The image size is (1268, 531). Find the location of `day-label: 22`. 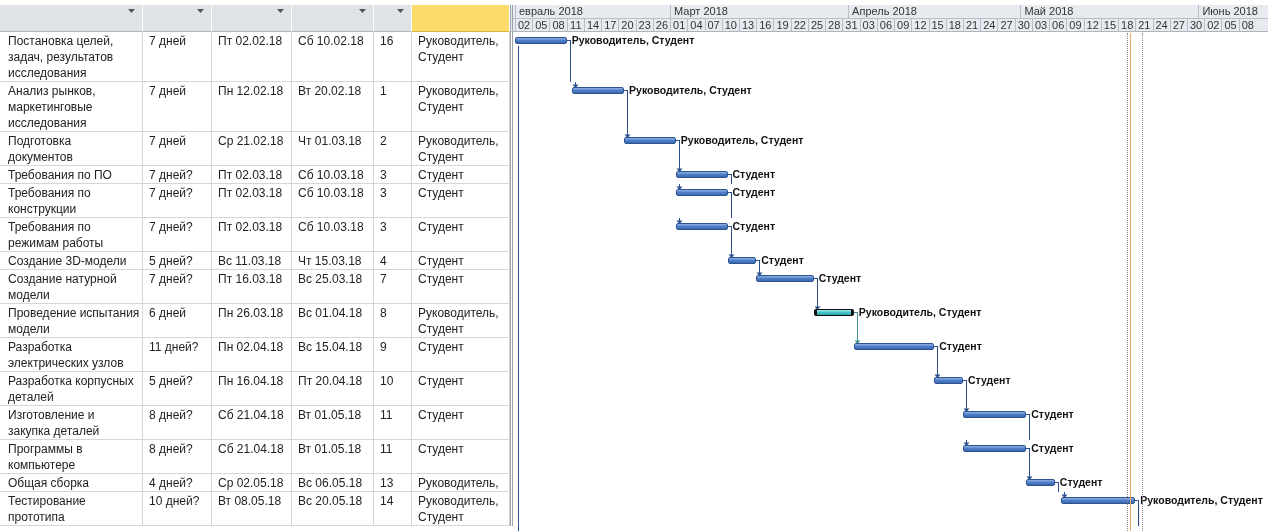

day-label: 22 is located at coordinates (799, 25).